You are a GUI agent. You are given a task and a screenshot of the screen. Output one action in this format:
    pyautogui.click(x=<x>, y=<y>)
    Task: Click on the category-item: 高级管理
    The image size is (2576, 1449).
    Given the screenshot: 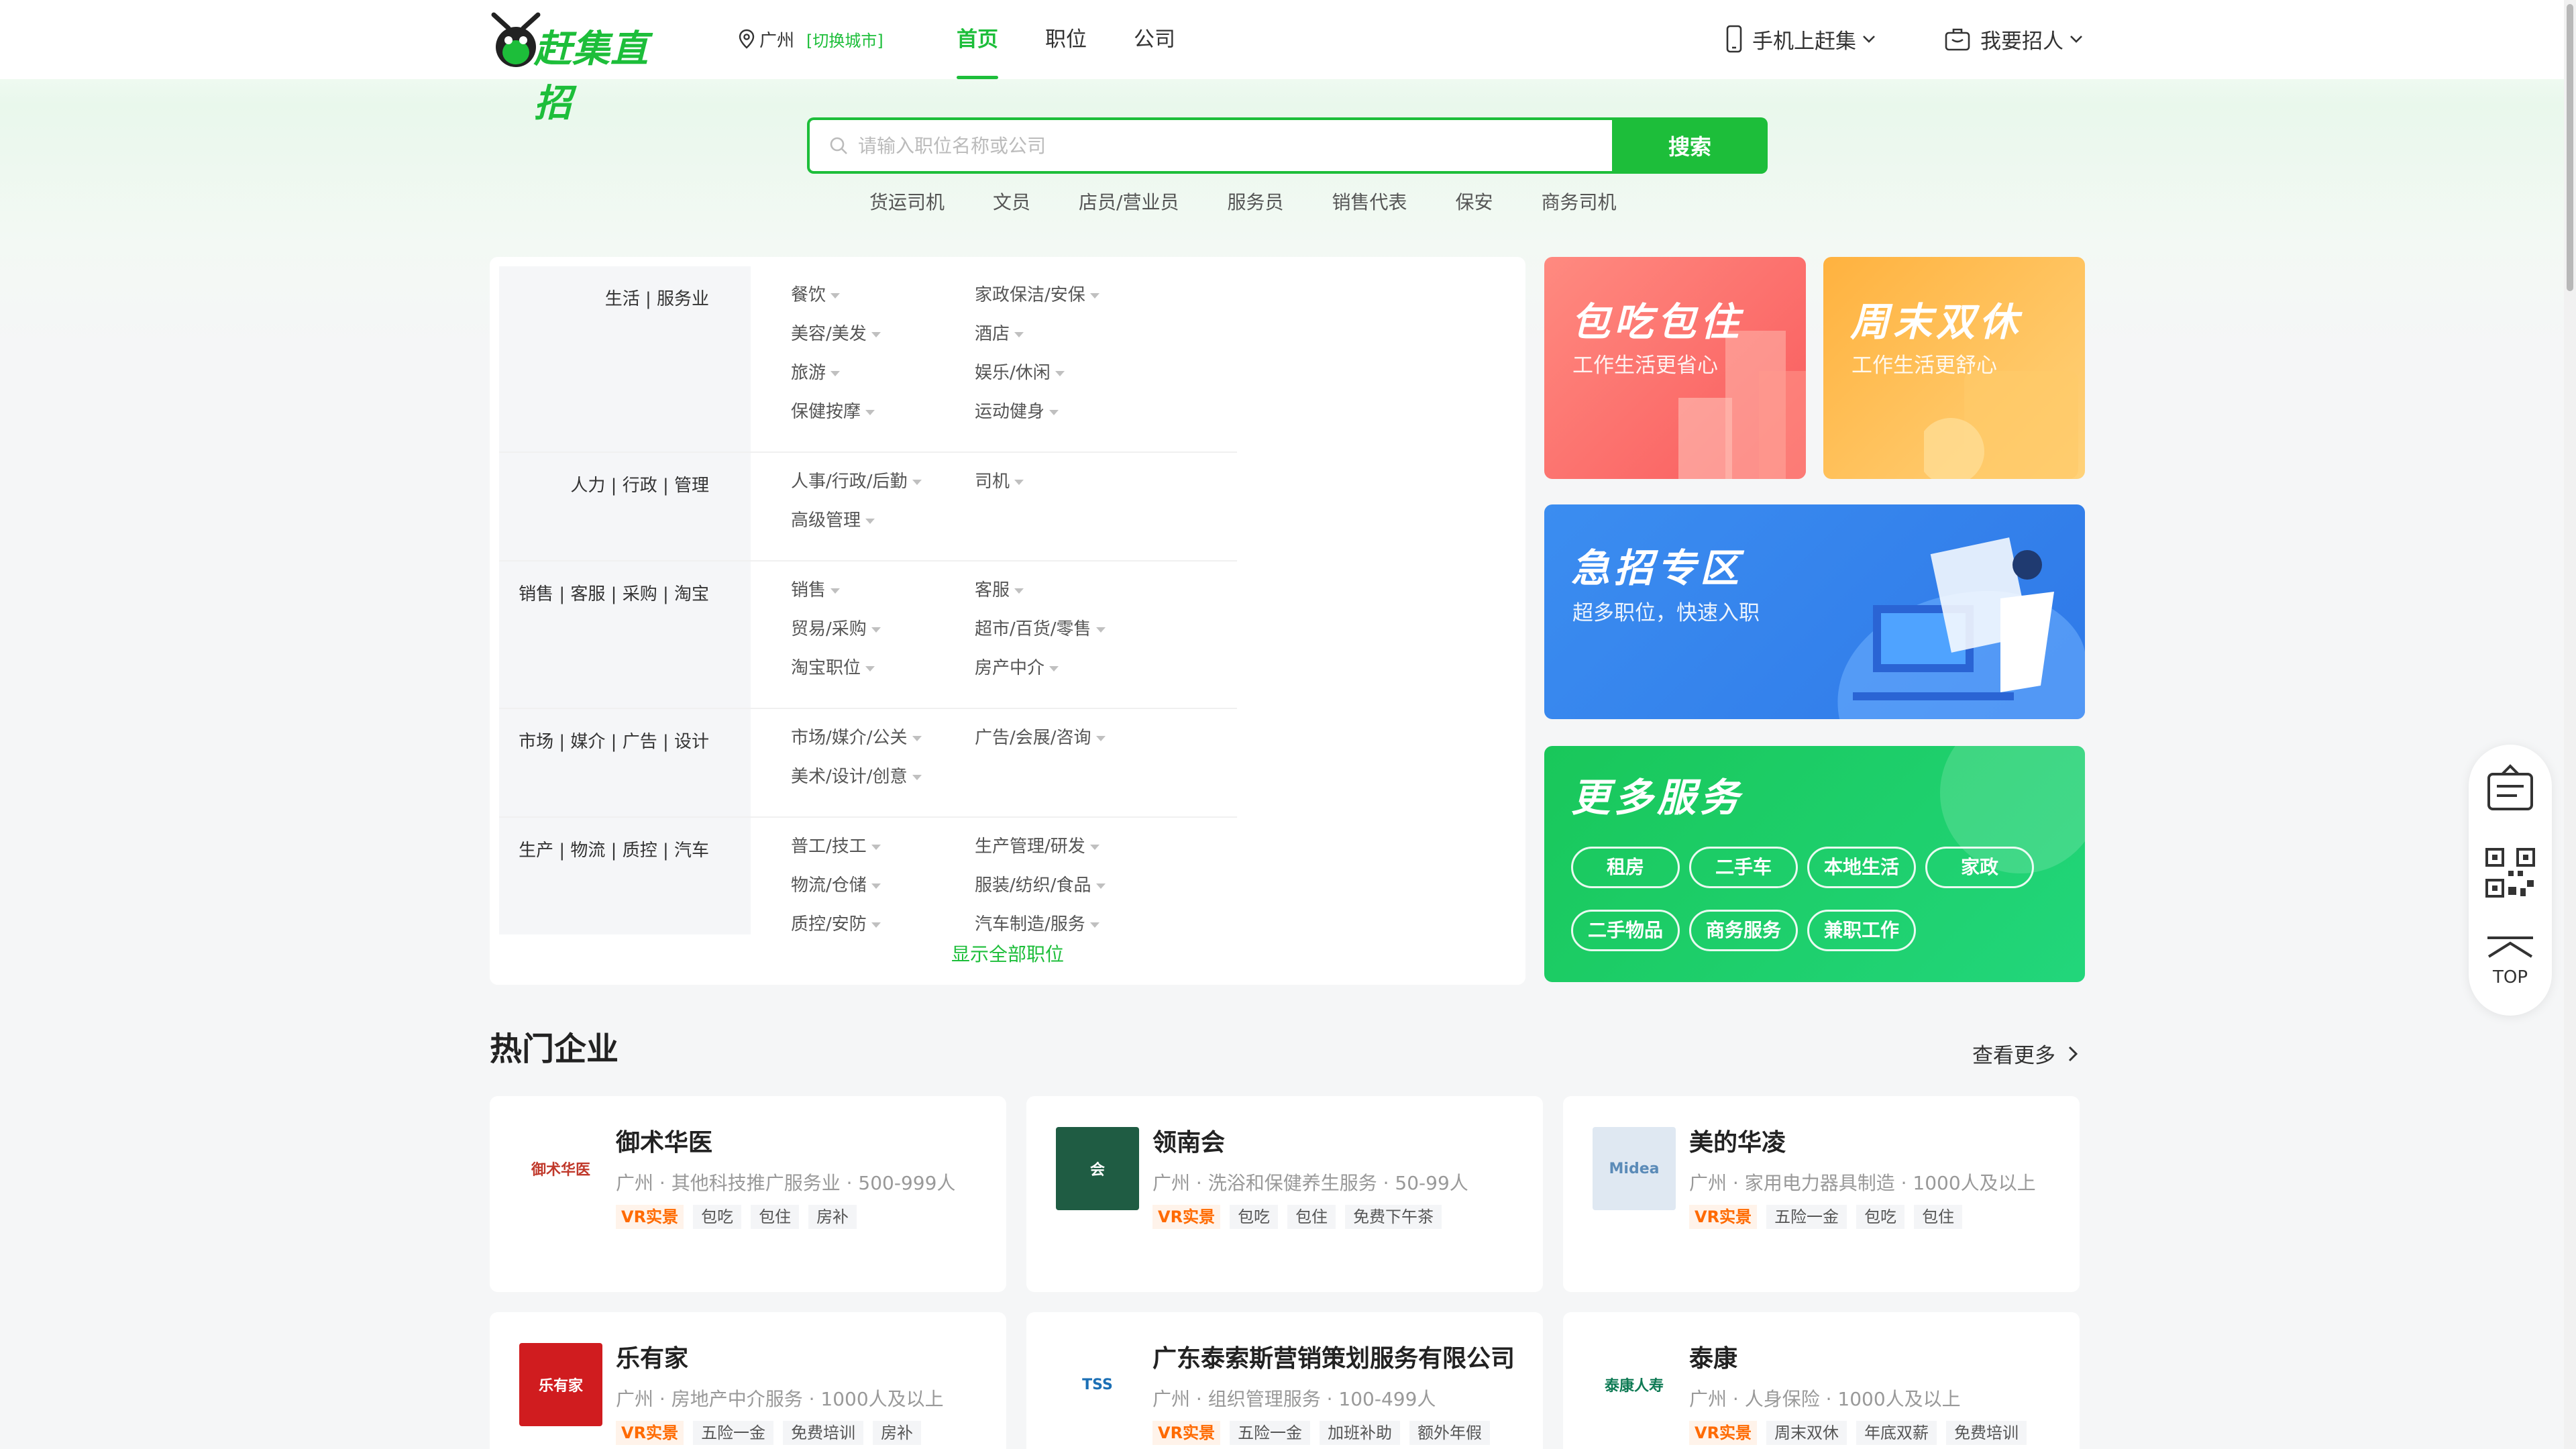 What is the action you would take?
    pyautogui.click(x=883, y=530)
    